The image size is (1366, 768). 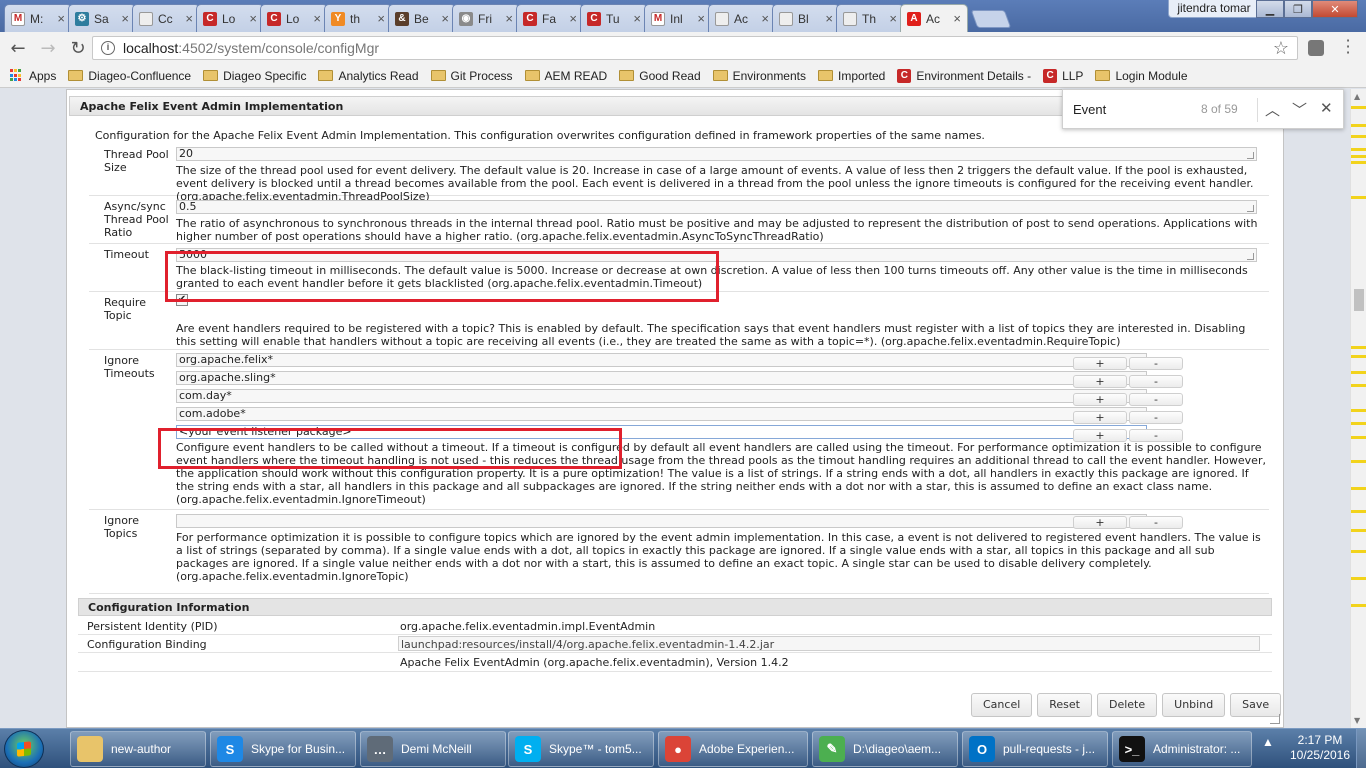 What do you see at coordinates (1358, 408) in the screenshot?
I see `page-scrollbar: ▲ ▼` at bounding box center [1358, 408].